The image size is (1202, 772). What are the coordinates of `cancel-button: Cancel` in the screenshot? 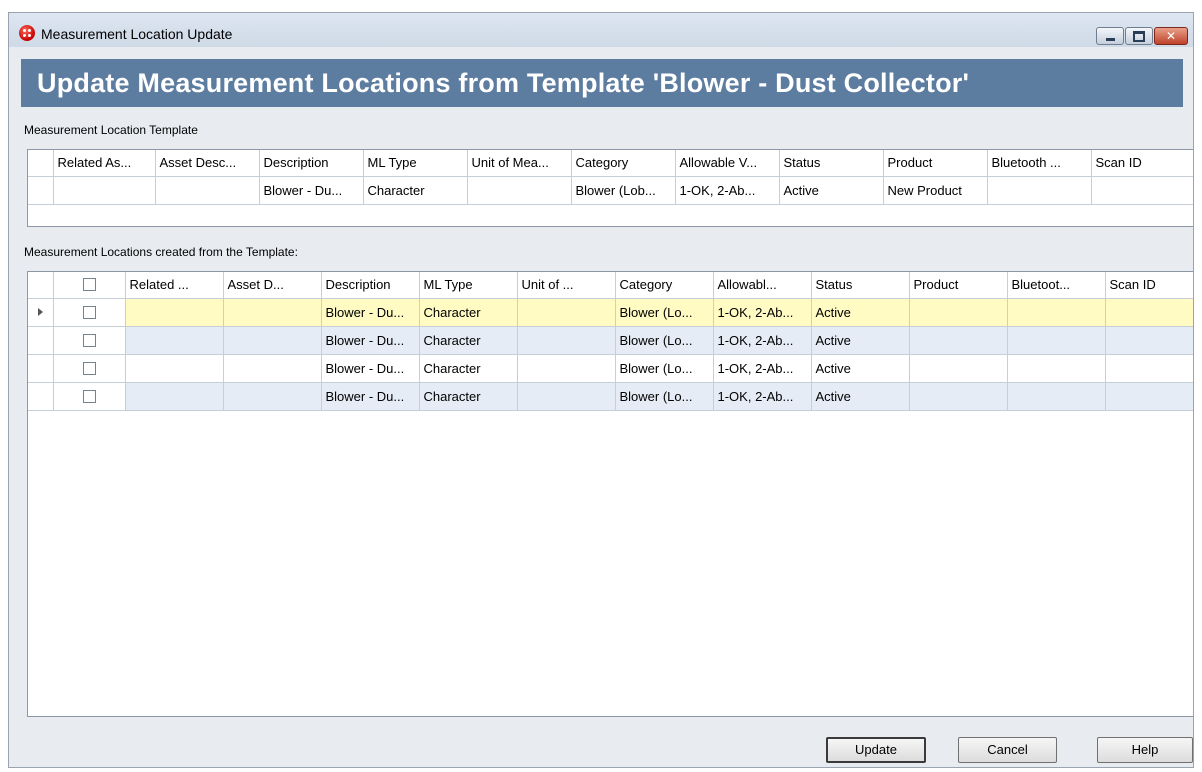 It's located at (1007, 750).